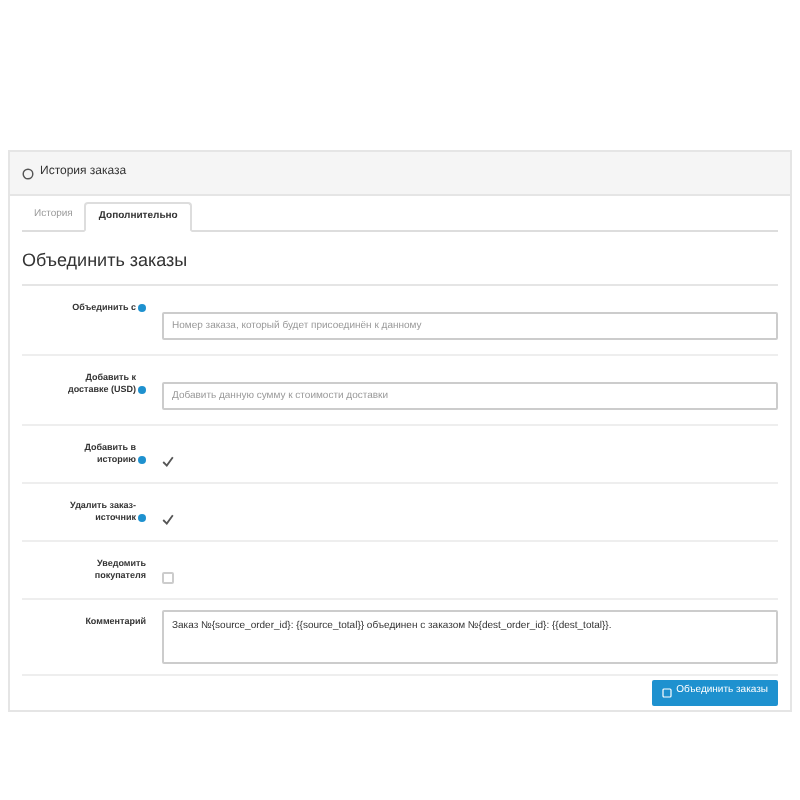  Describe the element at coordinates (28, 173) in the screenshot. I see `comment-icon` at that location.